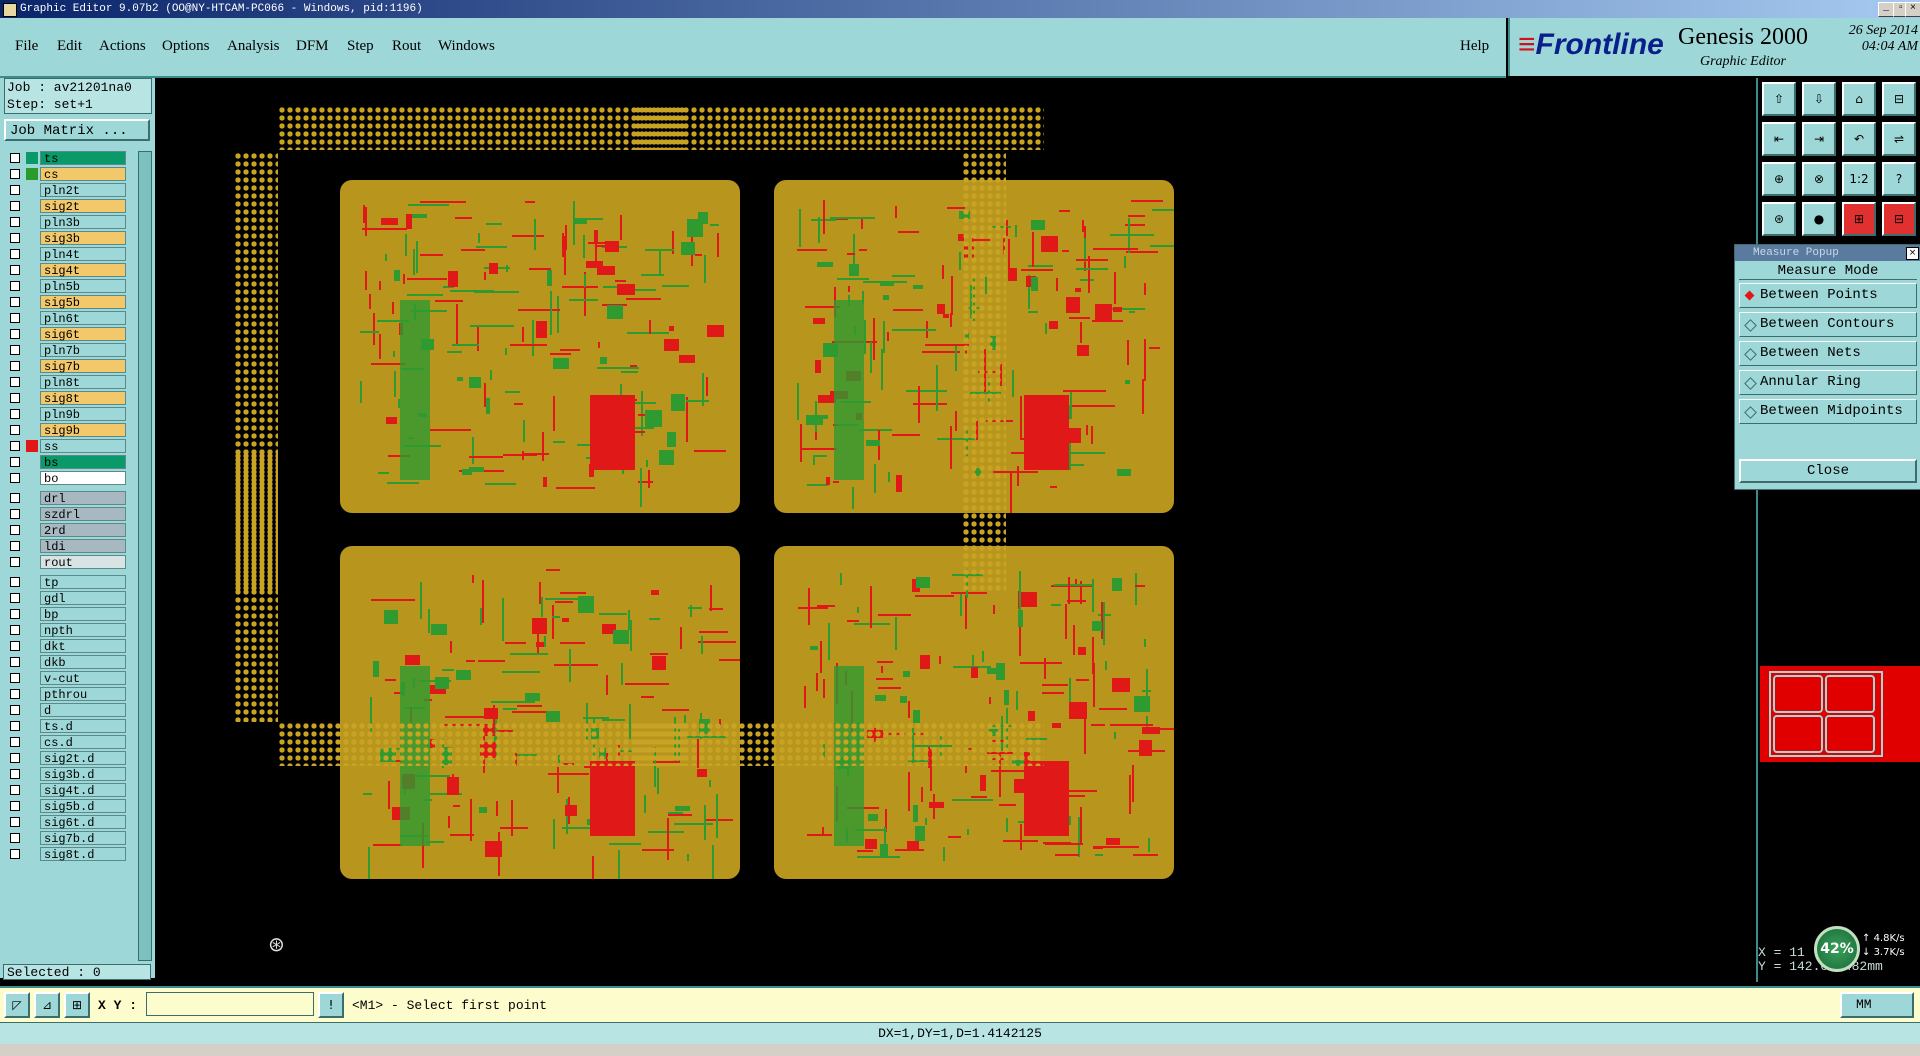  I want to click on layer-name: ts.d, so click(83, 726).